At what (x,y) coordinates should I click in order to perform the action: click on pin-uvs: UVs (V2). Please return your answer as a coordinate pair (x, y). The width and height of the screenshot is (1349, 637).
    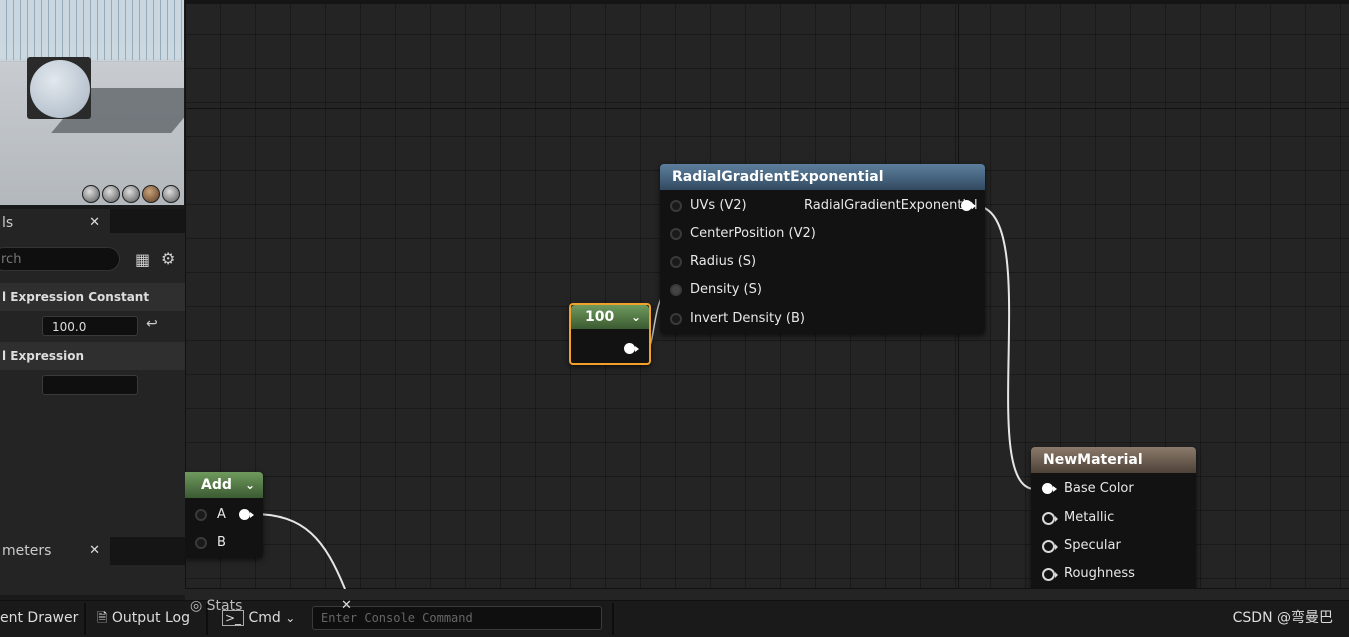
    Looking at the image, I should click on (708, 206).